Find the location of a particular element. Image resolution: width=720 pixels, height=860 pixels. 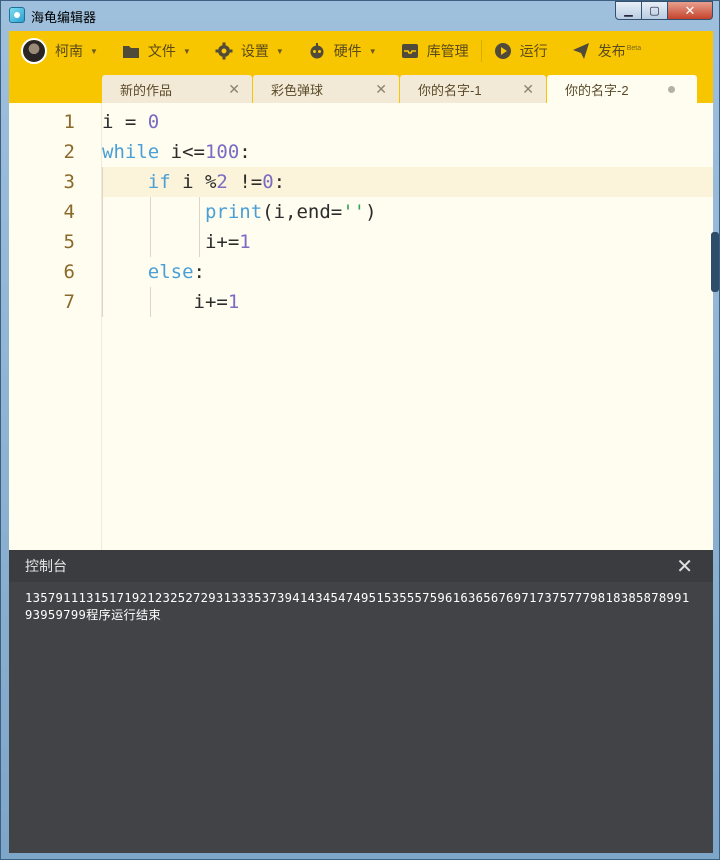

close-console-icon: ✕ is located at coordinates (684, 566).